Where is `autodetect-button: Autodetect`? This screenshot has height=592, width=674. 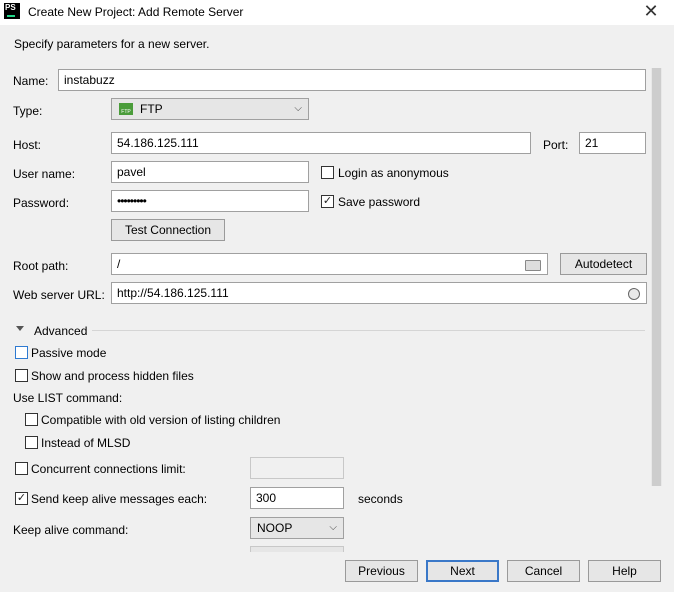 autodetect-button: Autodetect is located at coordinates (603, 264).